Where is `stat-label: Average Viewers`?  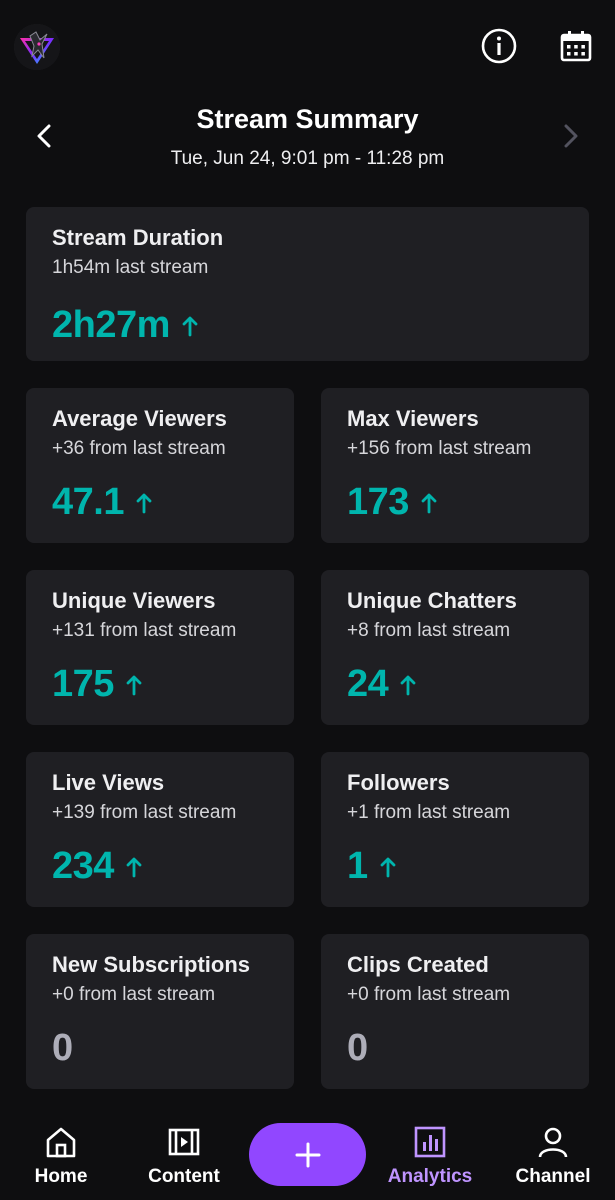 stat-label: Average Viewers is located at coordinates (139, 418).